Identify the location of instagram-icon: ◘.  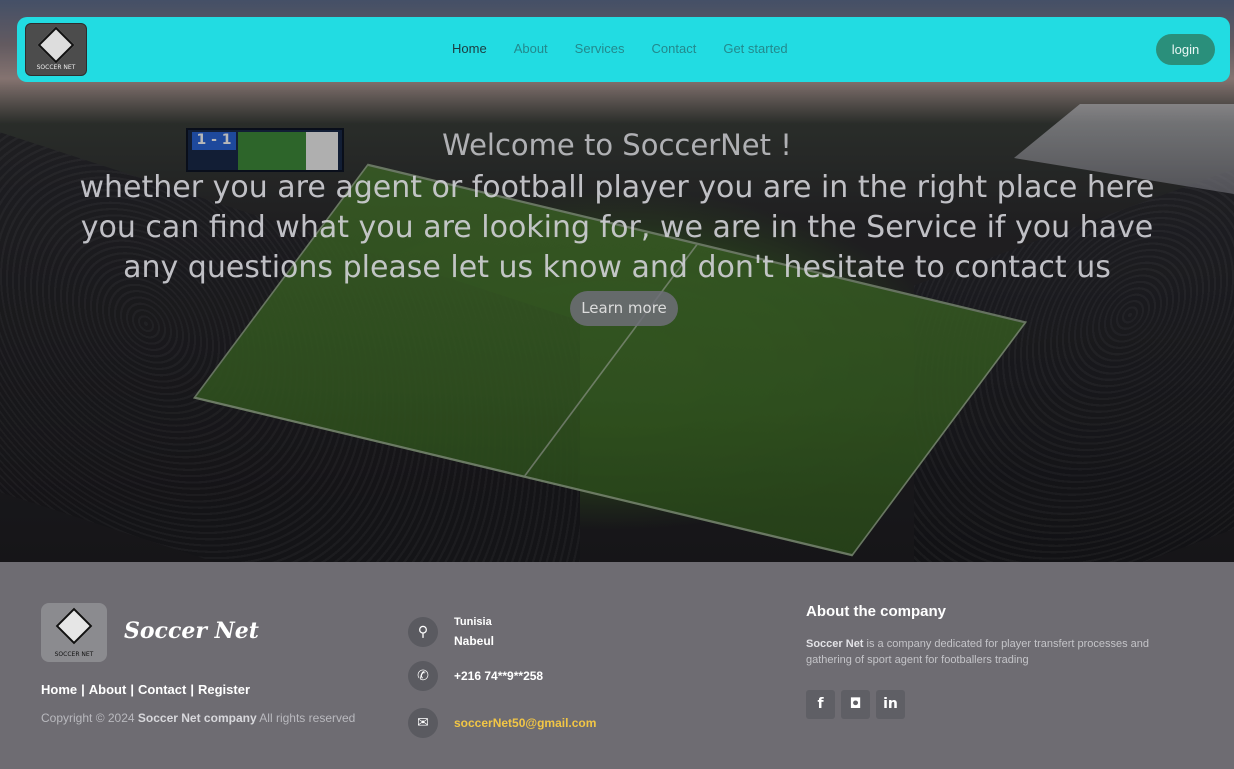
(855, 704).